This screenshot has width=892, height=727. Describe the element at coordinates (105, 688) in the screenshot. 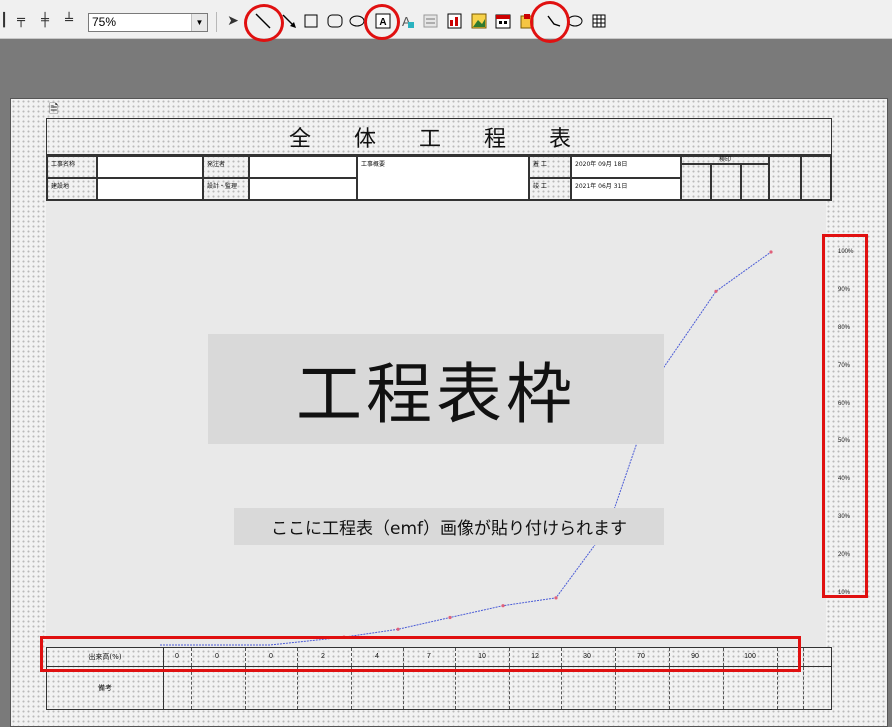

I see `remarks-row-label: 備考` at that location.